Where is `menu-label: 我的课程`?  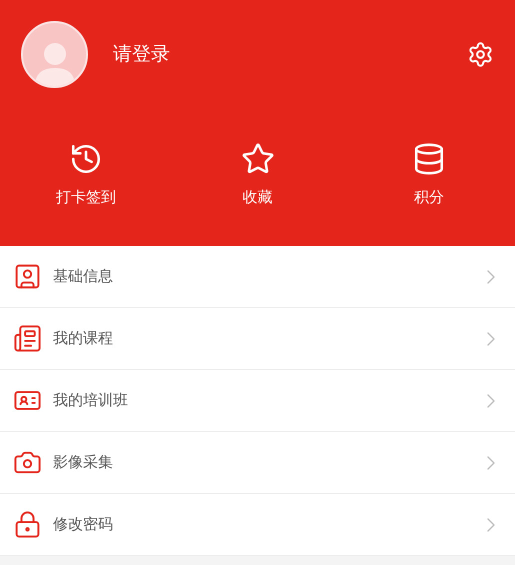 menu-label: 我的课程 is located at coordinates (83, 339).